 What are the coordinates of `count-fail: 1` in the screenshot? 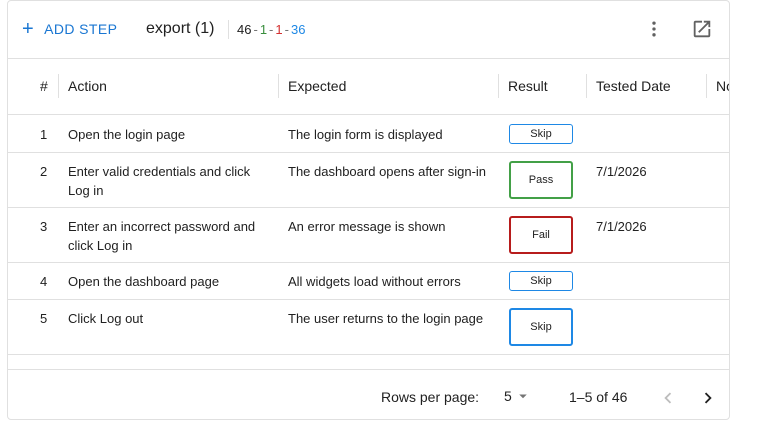 It's located at (279, 29).